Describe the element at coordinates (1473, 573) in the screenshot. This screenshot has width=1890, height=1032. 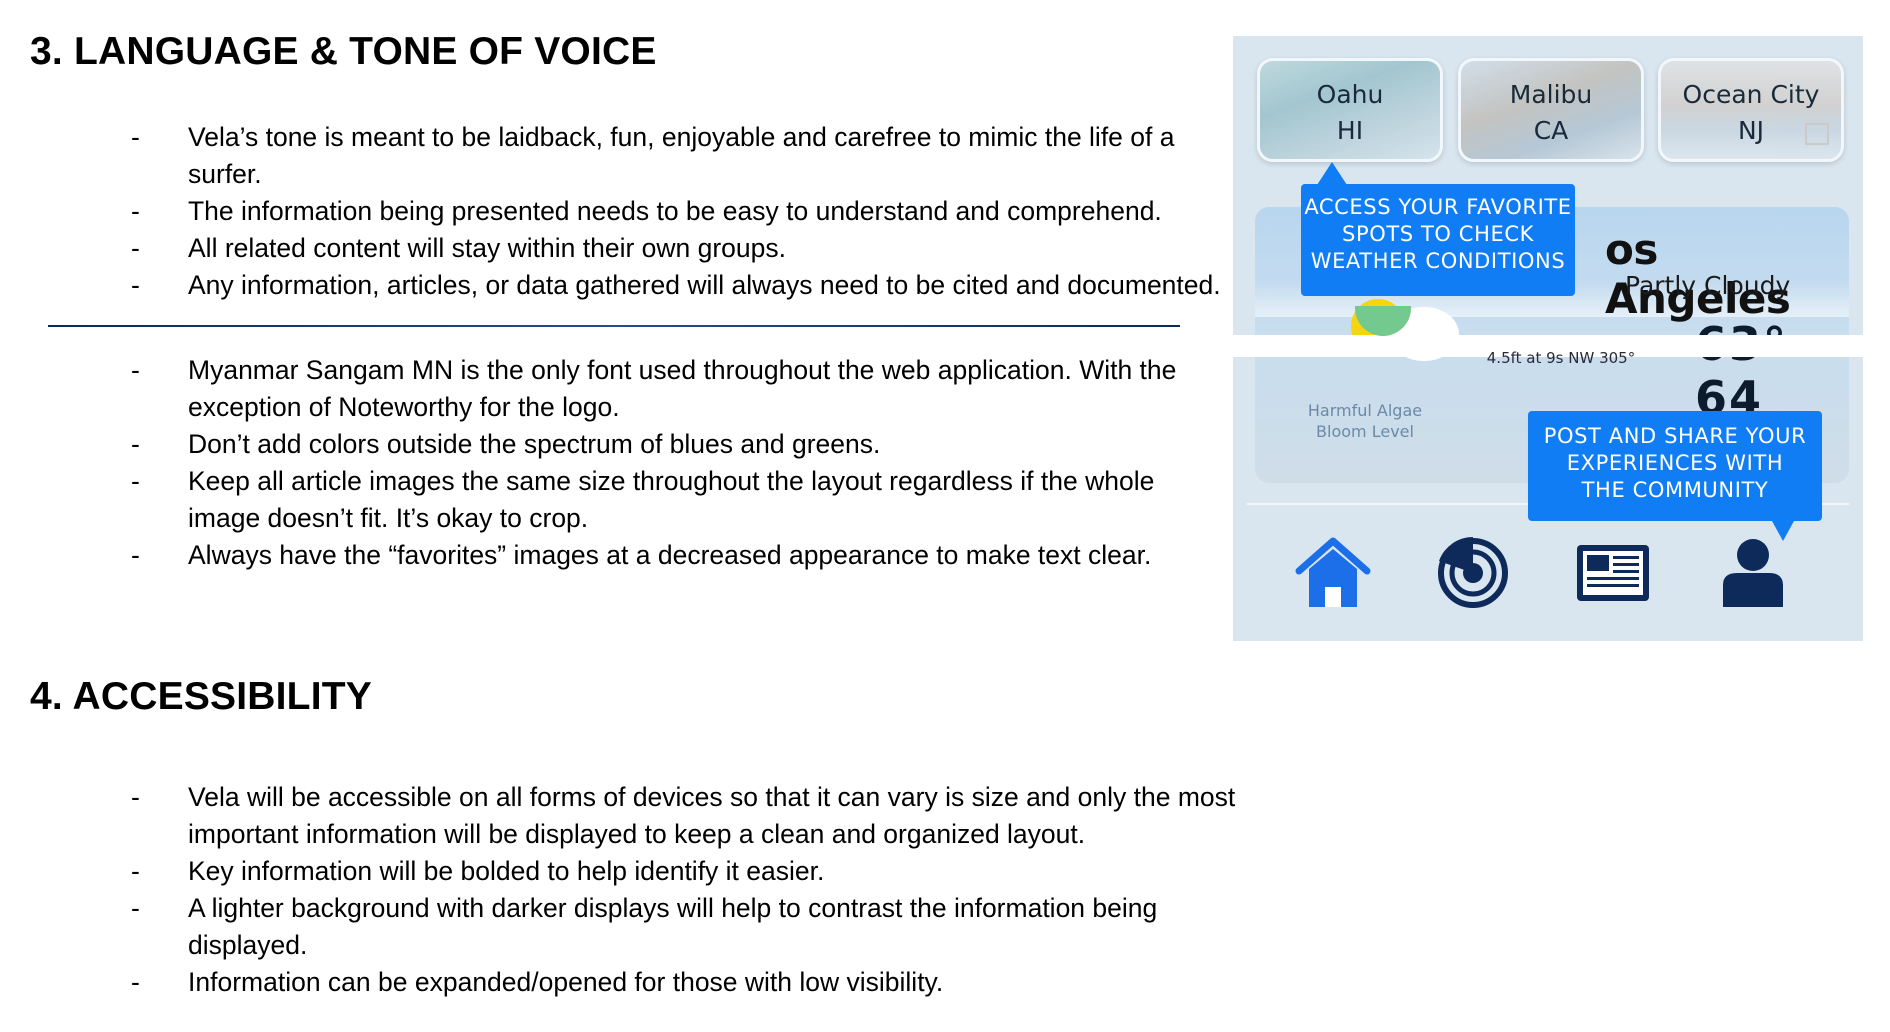
I see `radar-icon` at that location.